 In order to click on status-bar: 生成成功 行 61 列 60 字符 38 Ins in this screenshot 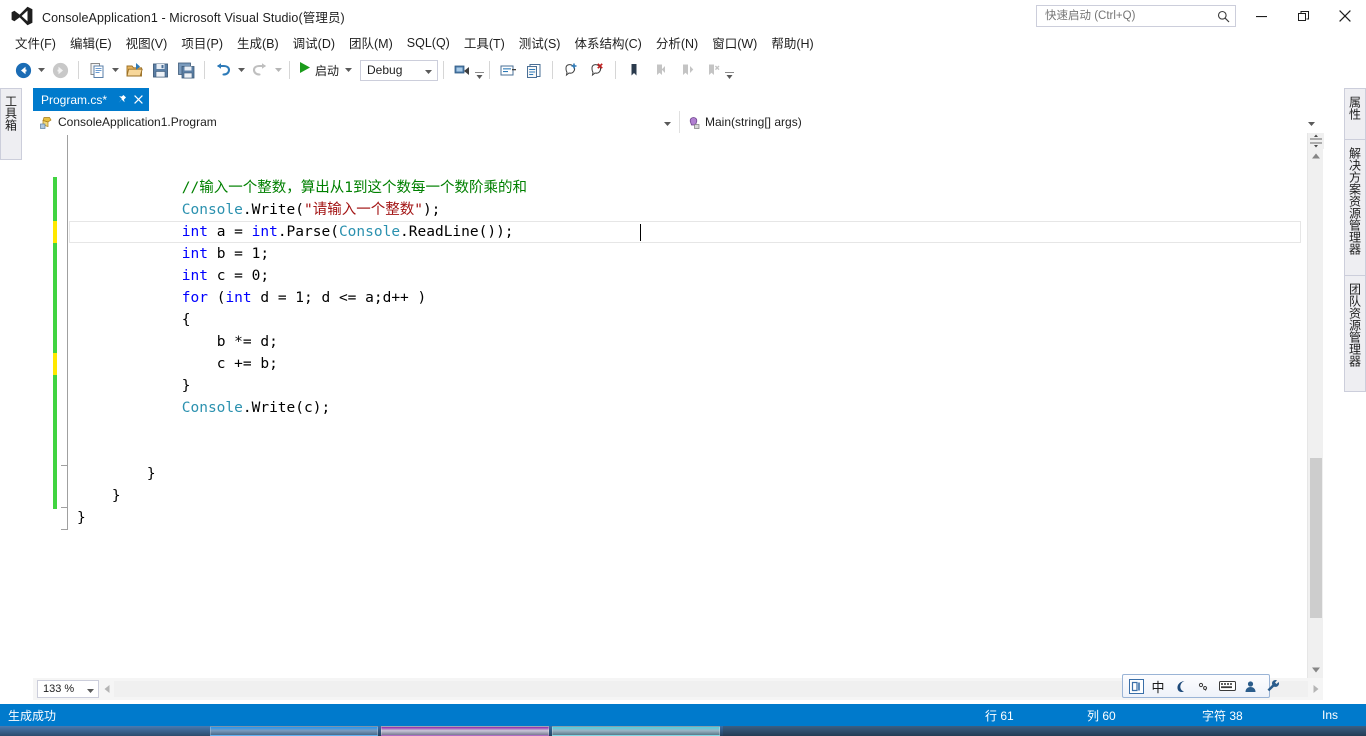, I will do `click(683, 715)`.